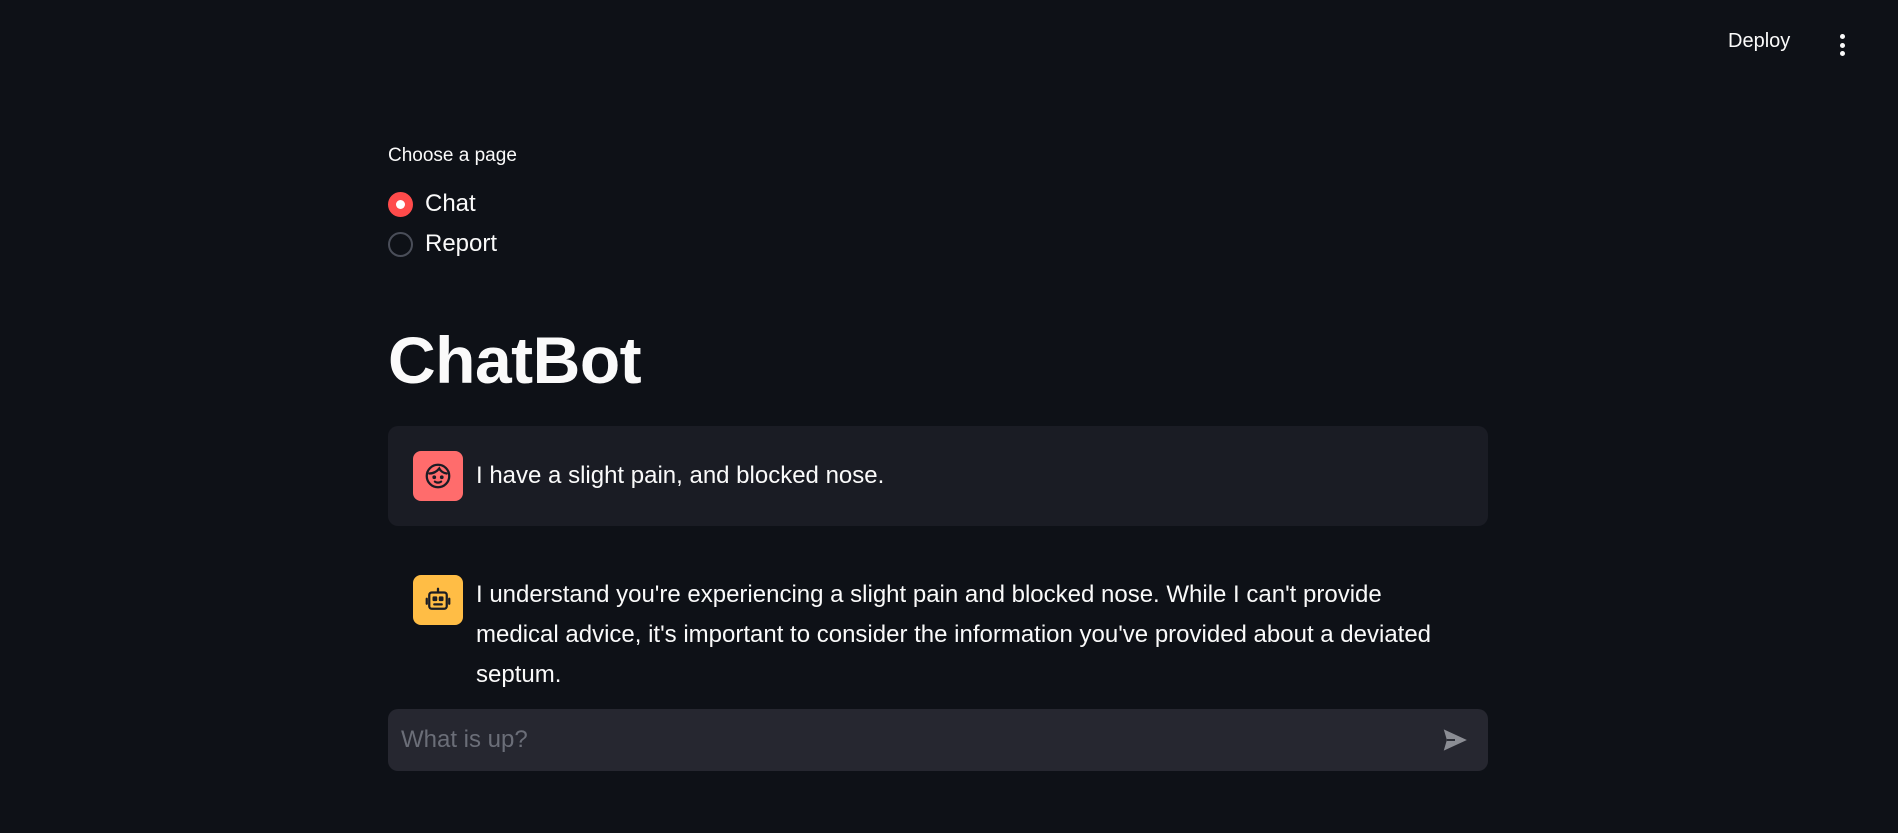 The height and width of the screenshot is (833, 1898). Describe the element at coordinates (461, 243) in the screenshot. I see `radio-option-label: Report` at that location.